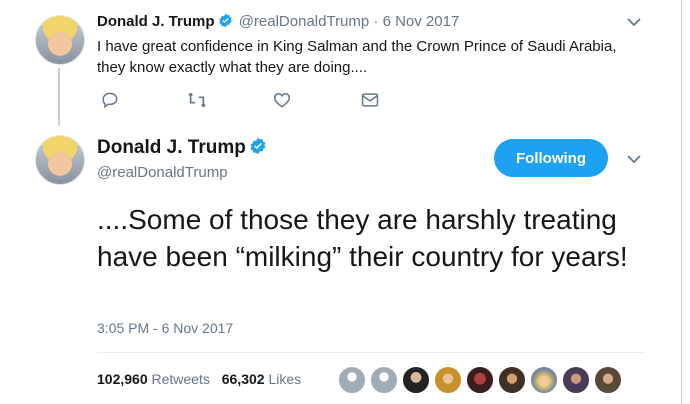 The width and height of the screenshot is (690, 404). I want to click on retweet-icon, so click(197, 101).